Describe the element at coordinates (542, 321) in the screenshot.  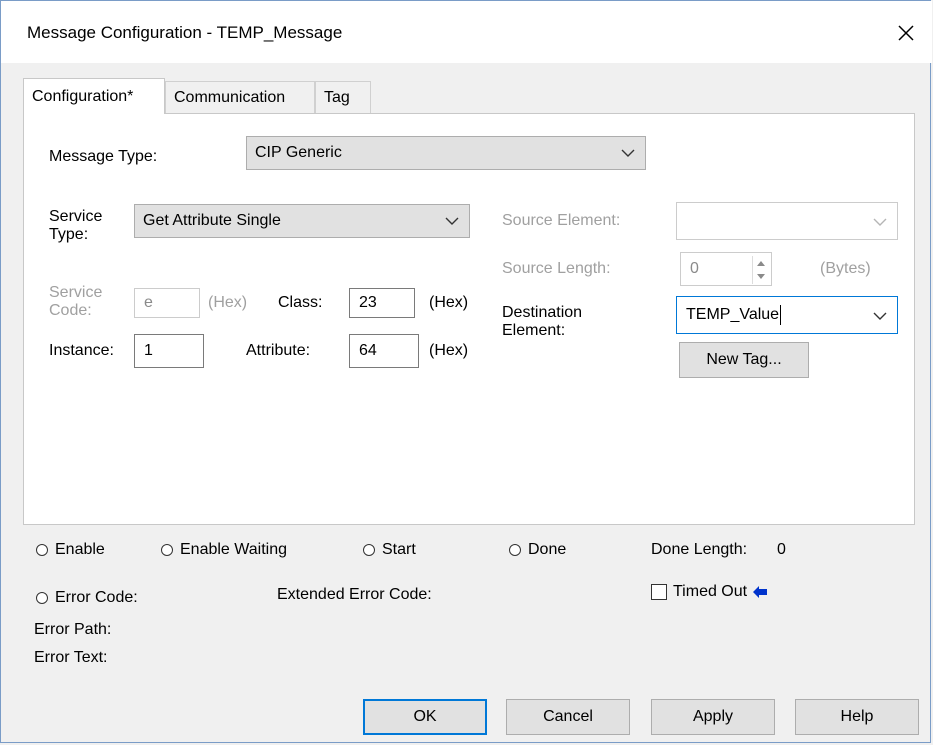
I see `destination-element-label: Destination Element:` at that location.